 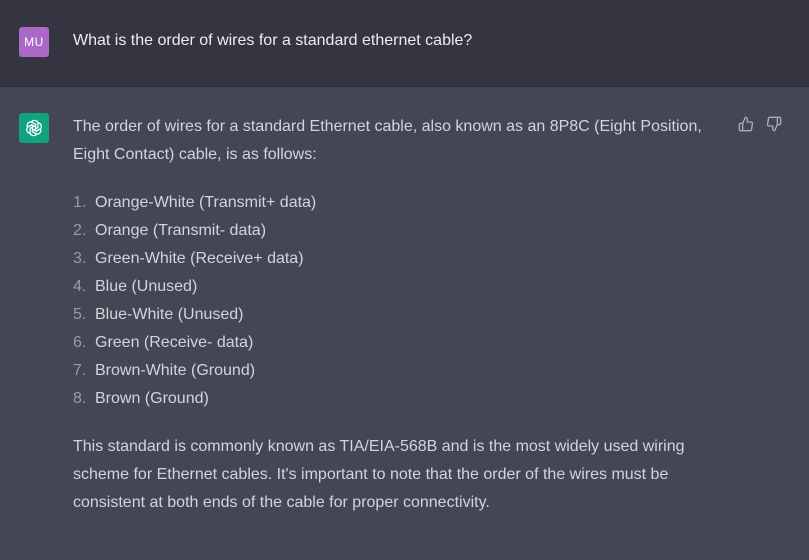 I want to click on thumbs-up-button, so click(x=746, y=124).